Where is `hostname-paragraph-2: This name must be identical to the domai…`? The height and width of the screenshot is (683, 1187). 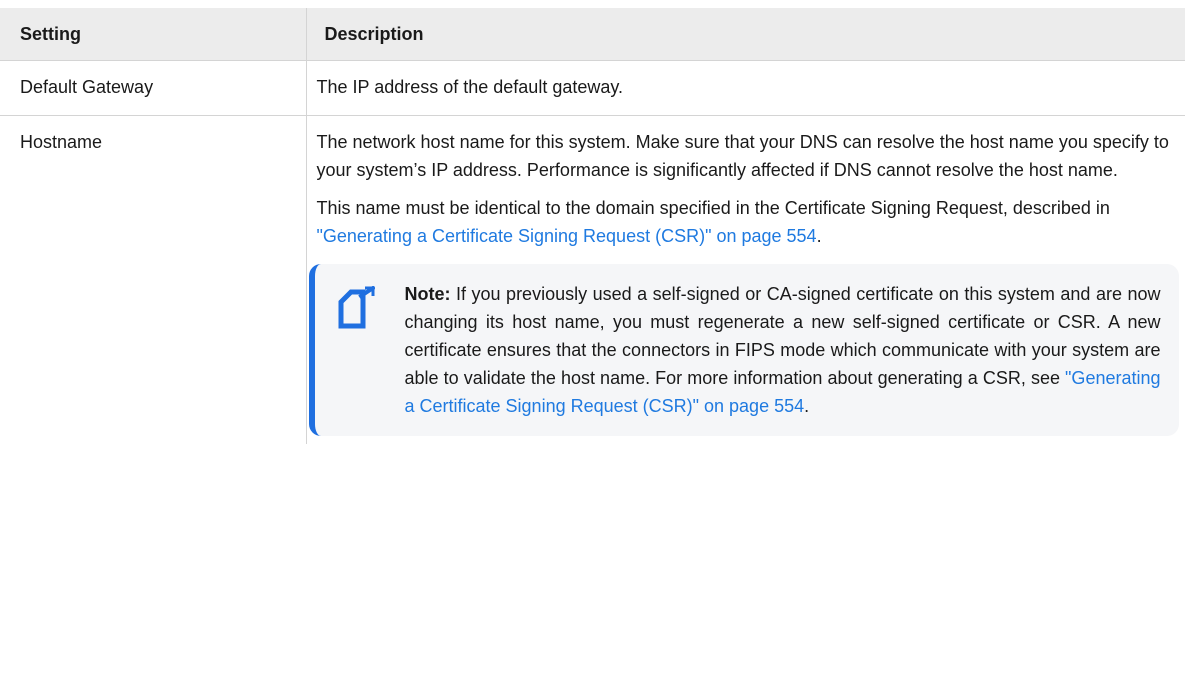
hostname-paragraph-2: This name must be identical to the domai… is located at coordinates (746, 222).